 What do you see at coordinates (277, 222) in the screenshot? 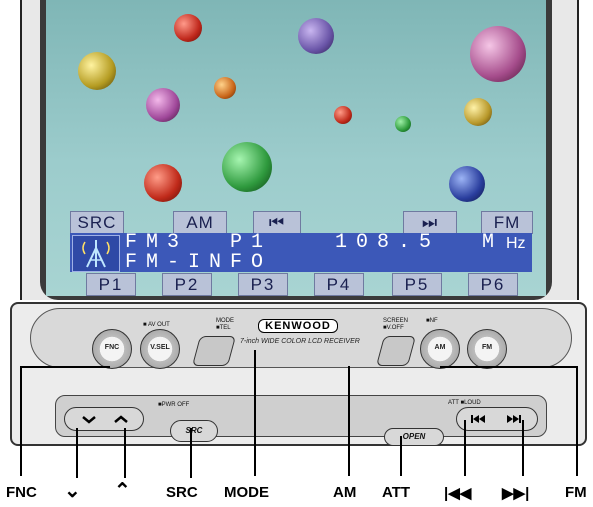
I see `prev-track-icon: ⏮` at bounding box center [277, 222].